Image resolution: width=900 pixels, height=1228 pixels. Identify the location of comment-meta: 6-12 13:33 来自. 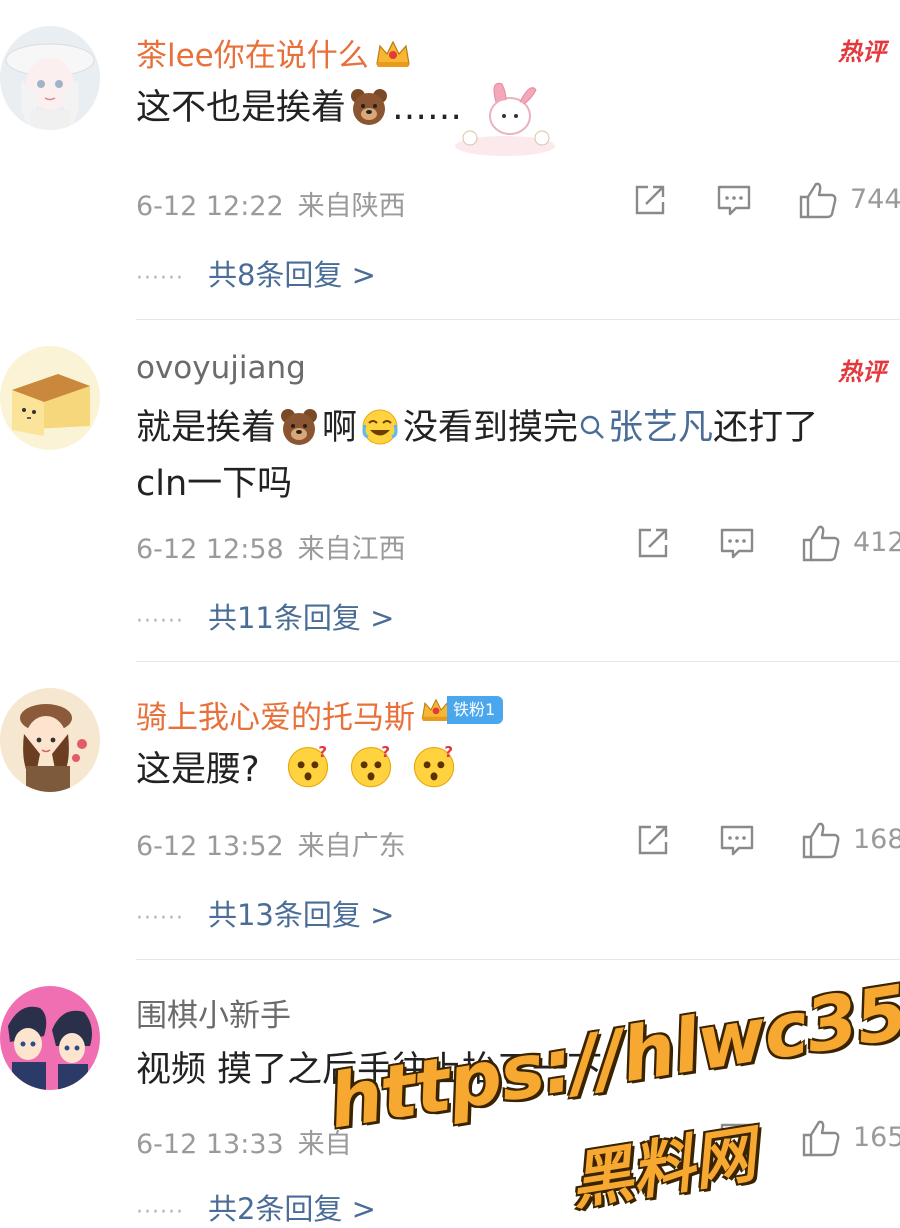
(244, 1141).